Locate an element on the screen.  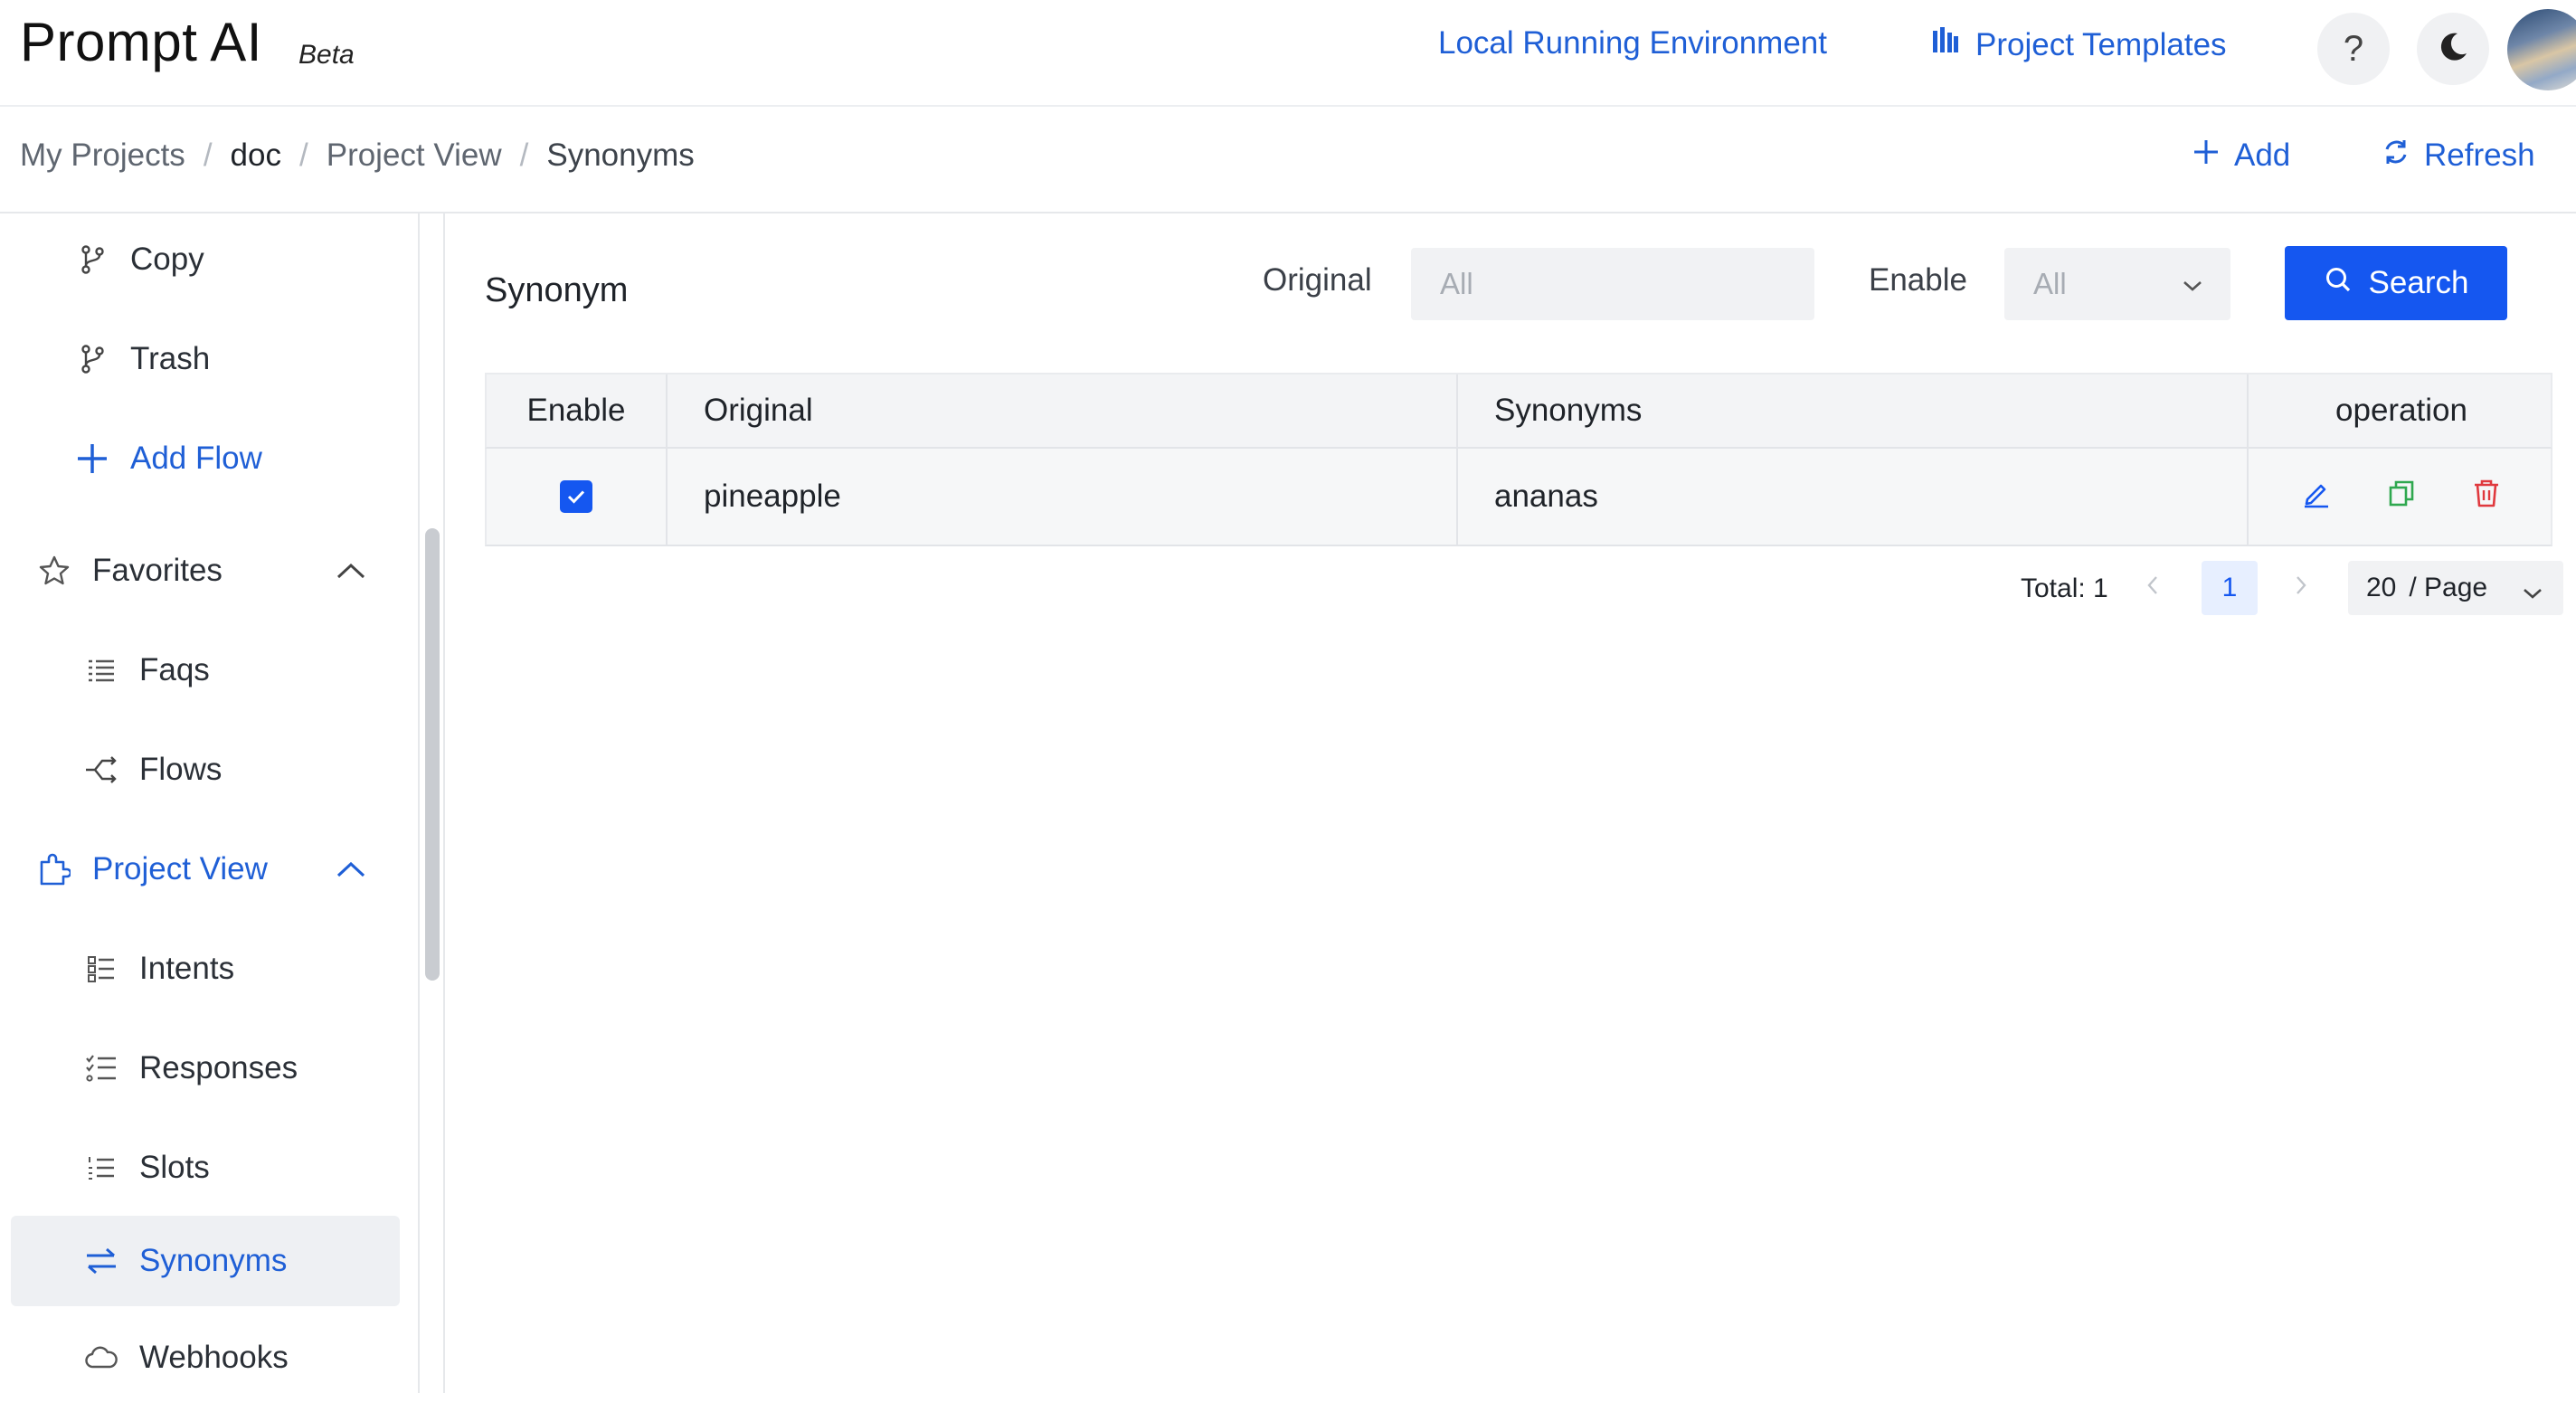
breadcrumb-doc: doc is located at coordinates (256, 155).